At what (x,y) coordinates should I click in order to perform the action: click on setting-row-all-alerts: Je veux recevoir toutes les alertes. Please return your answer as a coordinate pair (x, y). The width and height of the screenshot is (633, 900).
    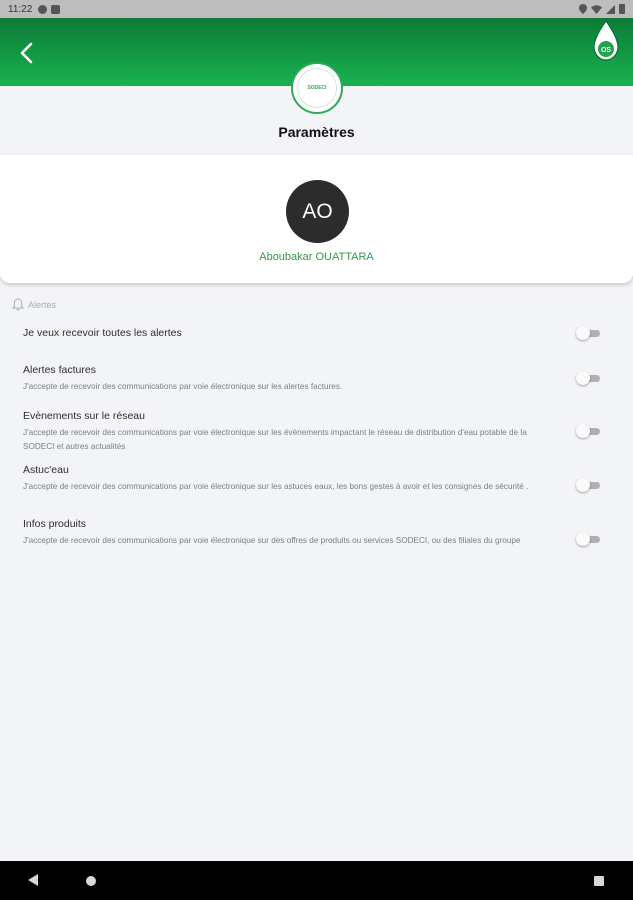
    Looking at the image, I should click on (318, 333).